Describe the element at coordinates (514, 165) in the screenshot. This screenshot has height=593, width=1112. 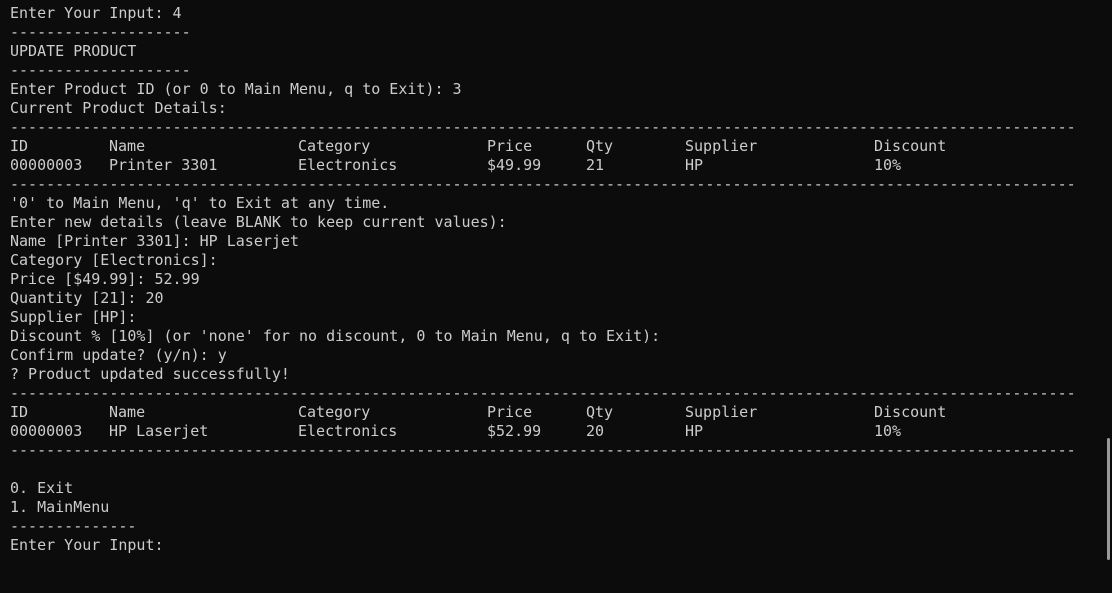
I see `cell-price: $49.99` at that location.